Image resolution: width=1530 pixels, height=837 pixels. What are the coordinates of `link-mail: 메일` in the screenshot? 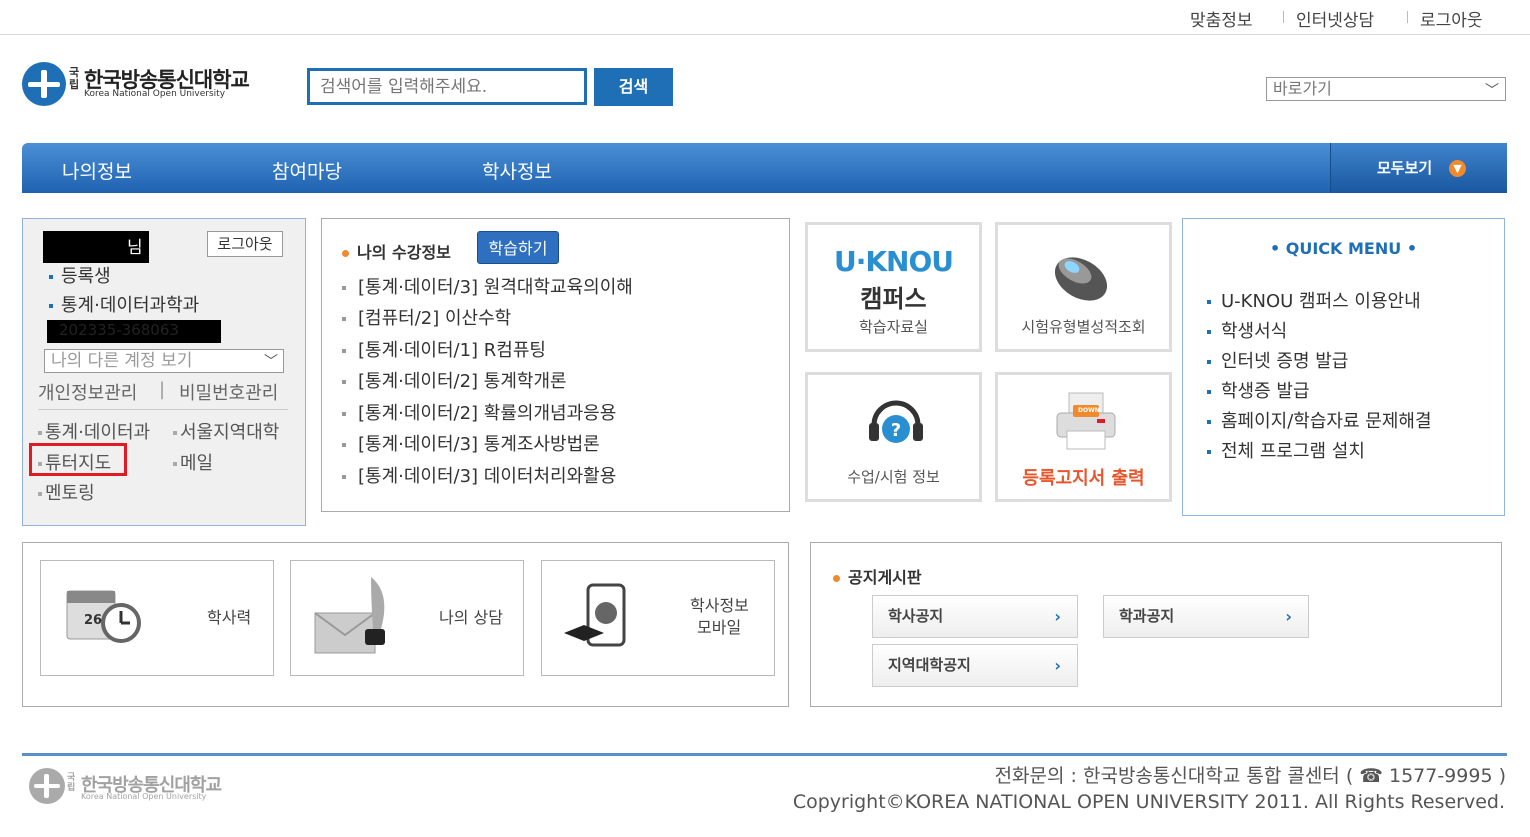 It's located at (193, 462).